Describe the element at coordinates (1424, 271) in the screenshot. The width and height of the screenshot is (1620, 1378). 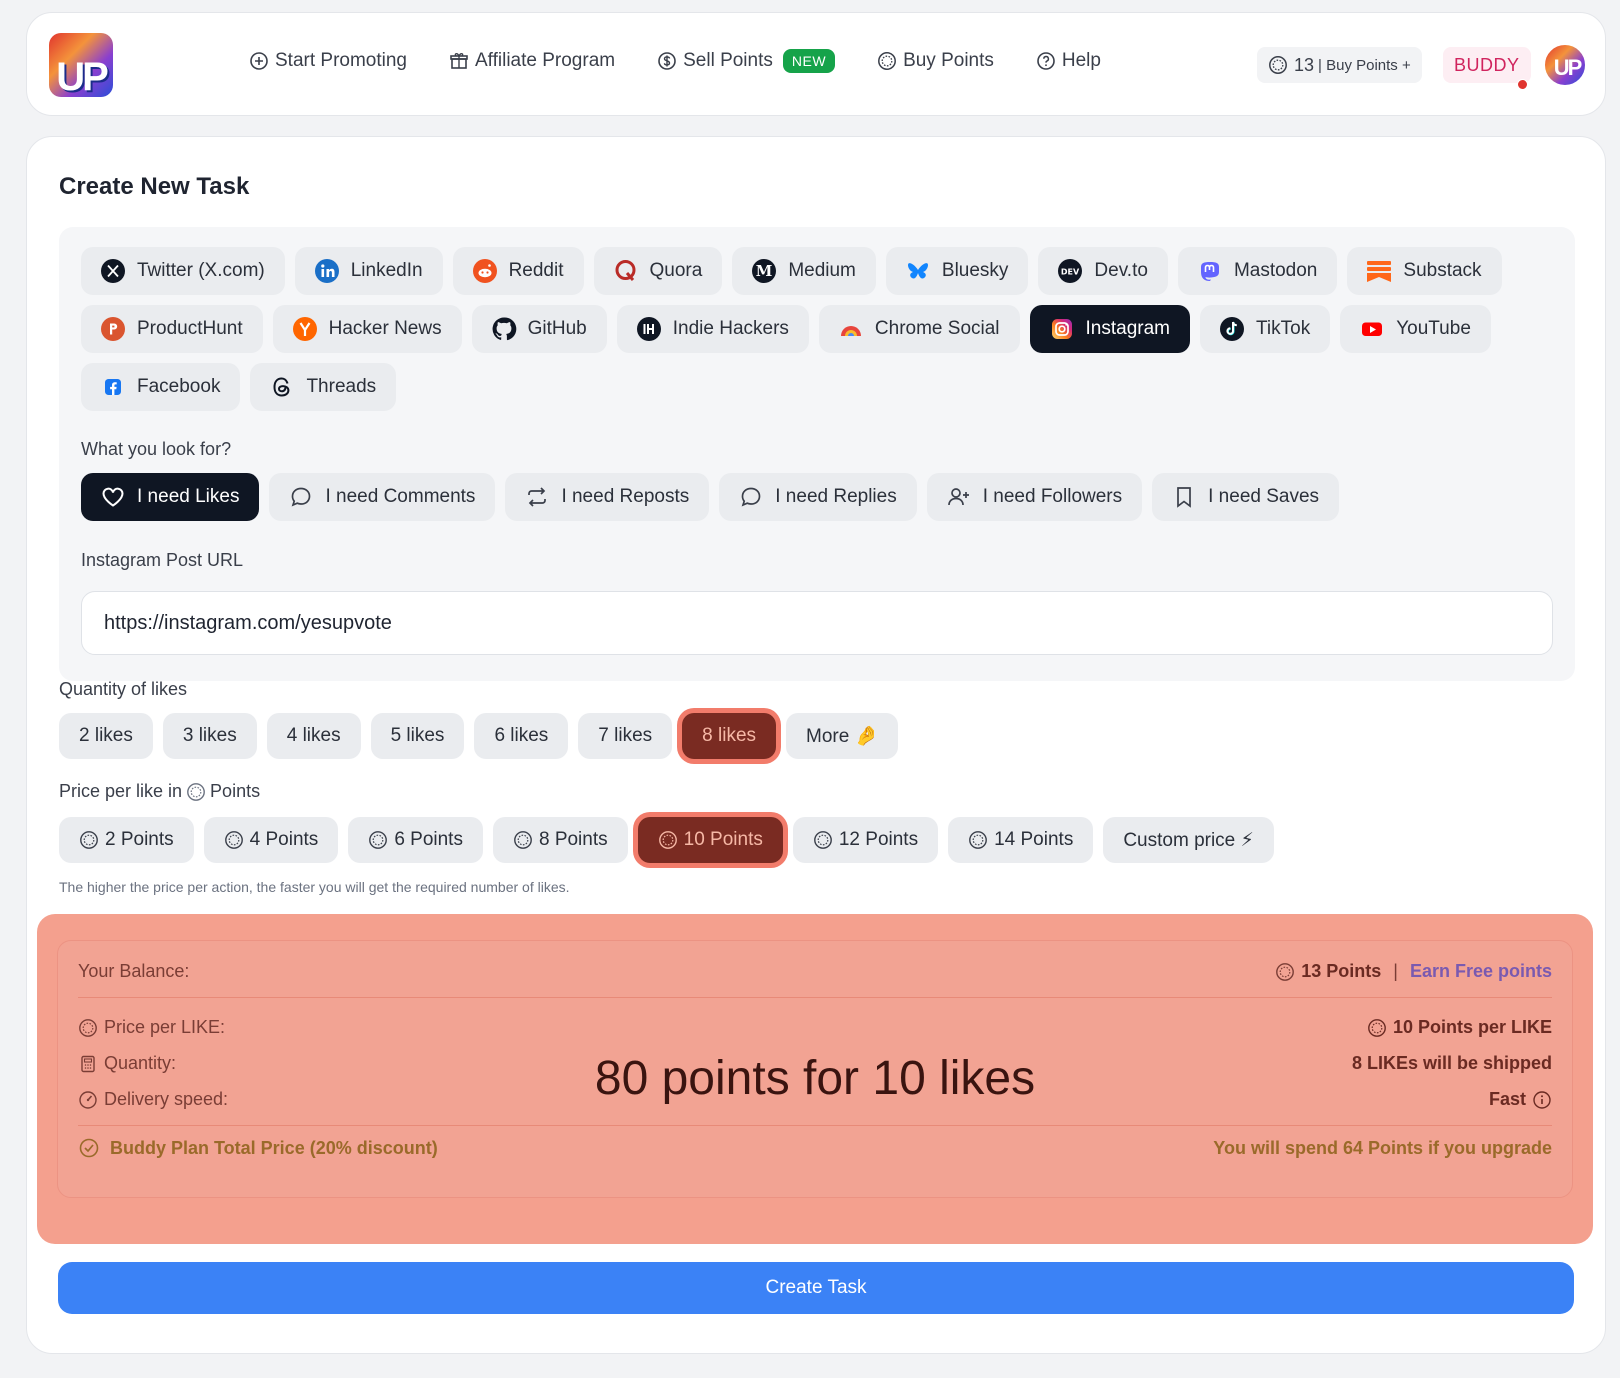
I see `platform-substack: Substack` at that location.